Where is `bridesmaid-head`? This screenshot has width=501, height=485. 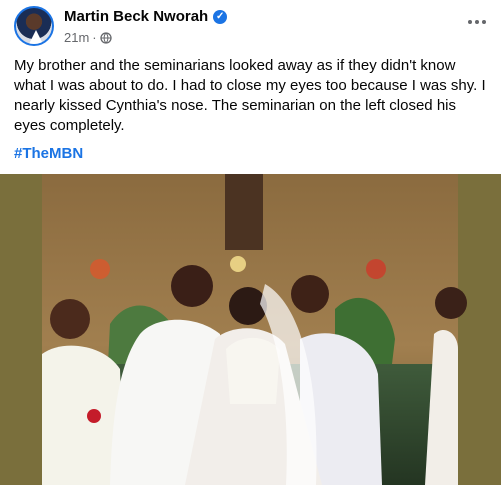 bridesmaid-head is located at coordinates (451, 303).